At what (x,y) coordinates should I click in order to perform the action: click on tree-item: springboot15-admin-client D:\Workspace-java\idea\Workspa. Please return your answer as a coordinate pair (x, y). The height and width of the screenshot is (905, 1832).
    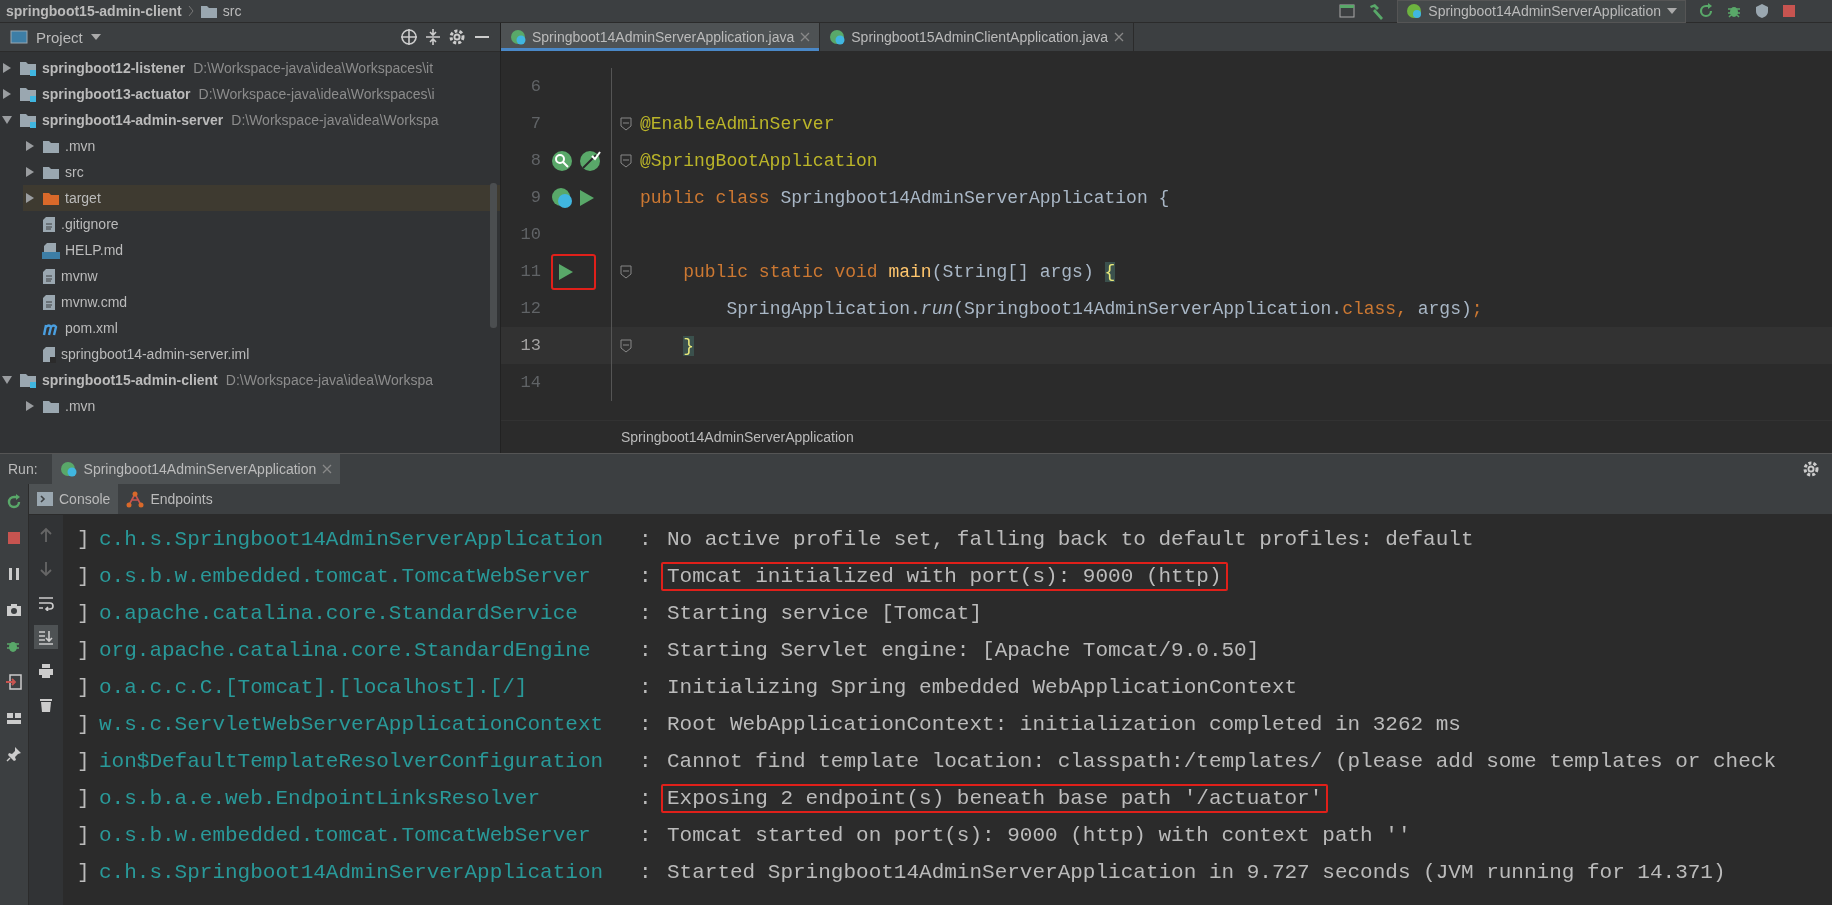
    Looking at the image, I should click on (250, 380).